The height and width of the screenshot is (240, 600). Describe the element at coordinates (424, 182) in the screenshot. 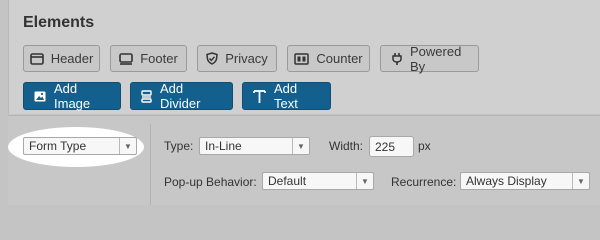

I see `recurrence-label: Recurrence:` at that location.